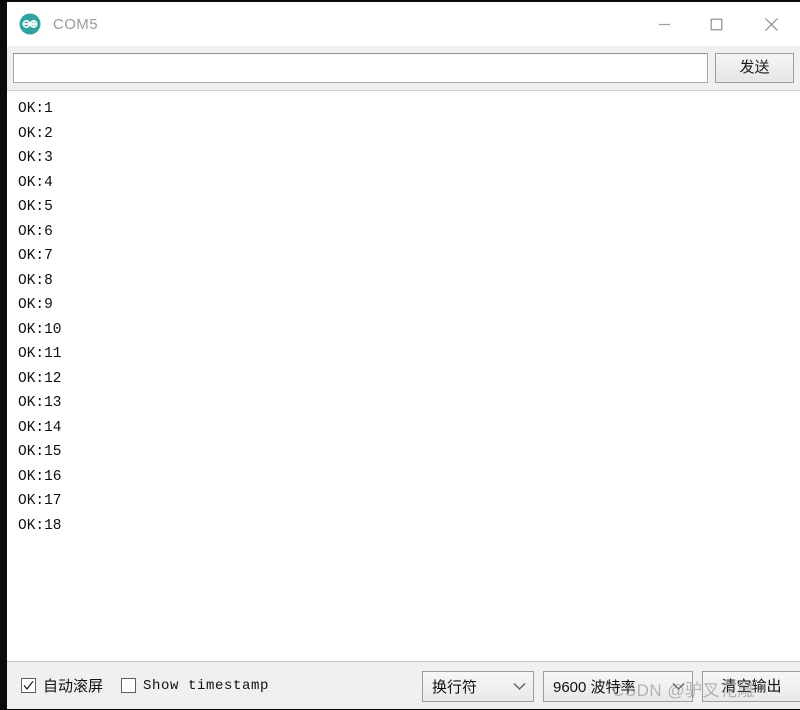 The height and width of the screenshot is (710, 800). Describe the element at coordinates (35, 158) in the screenshot. I see `serial-output-line: OK:3` at that location.